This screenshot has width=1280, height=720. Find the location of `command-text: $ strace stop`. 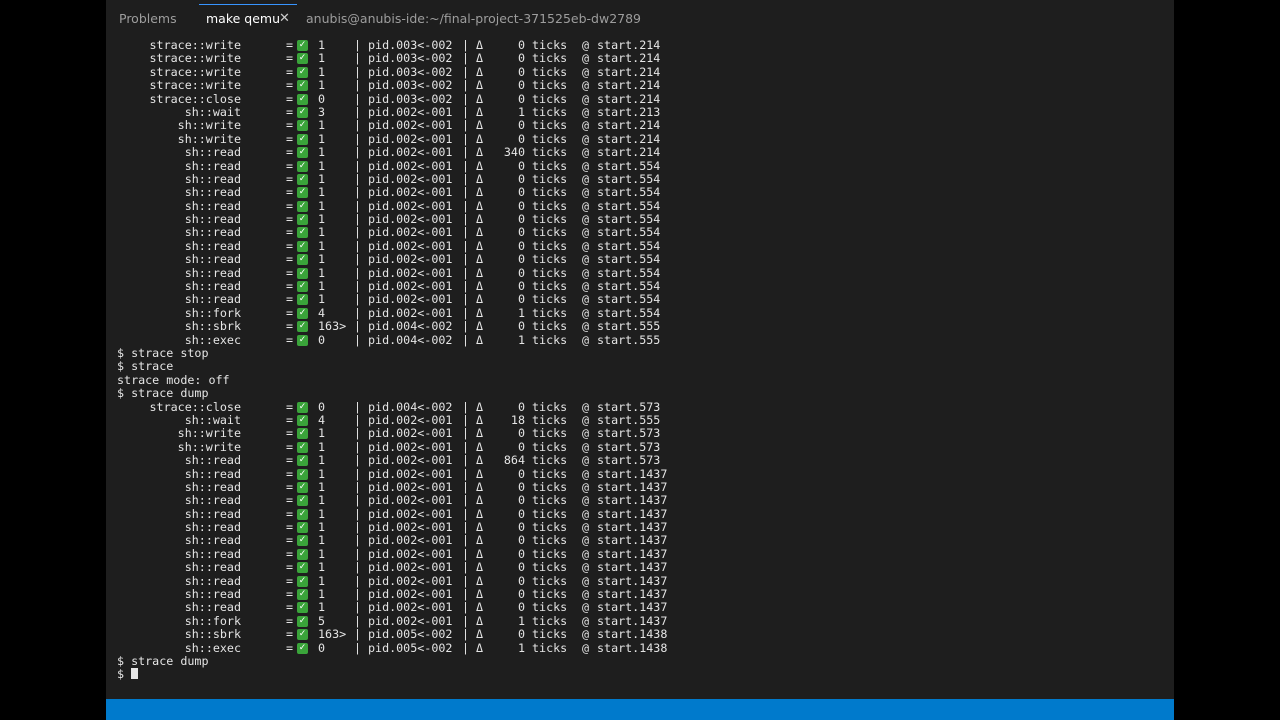

command-text: $ strace stop is located at coordinates (163, 352).